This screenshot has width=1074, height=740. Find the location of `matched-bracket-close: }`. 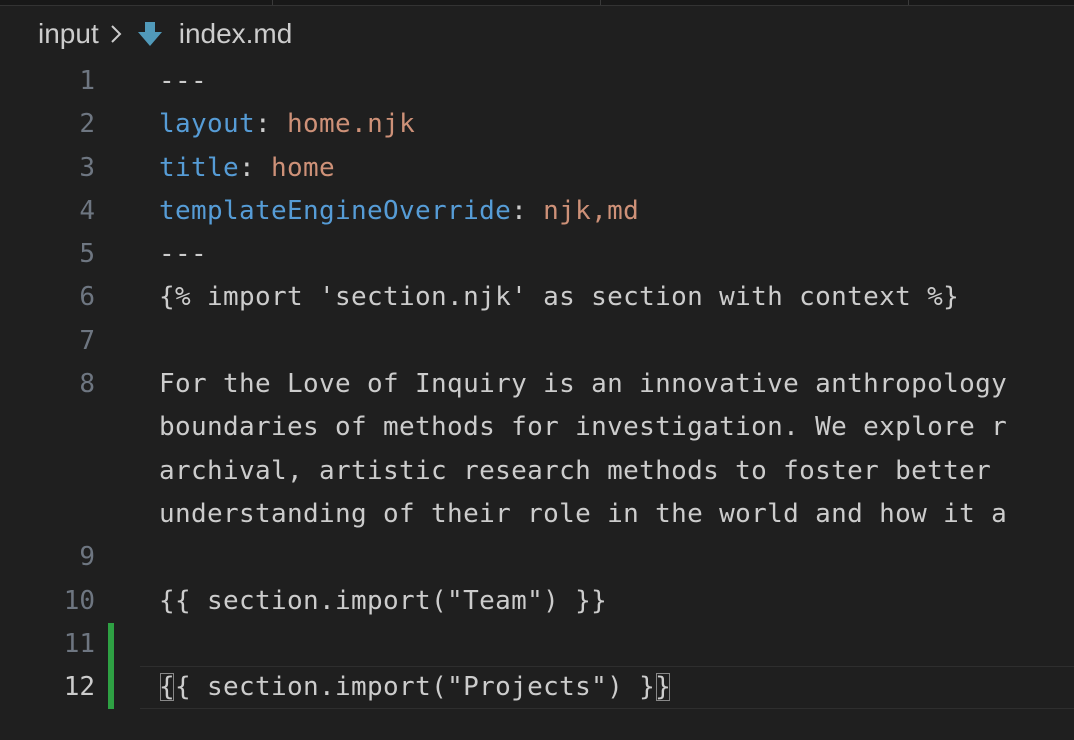

matched-bracket-close: } is located at coordinates (663, 687).